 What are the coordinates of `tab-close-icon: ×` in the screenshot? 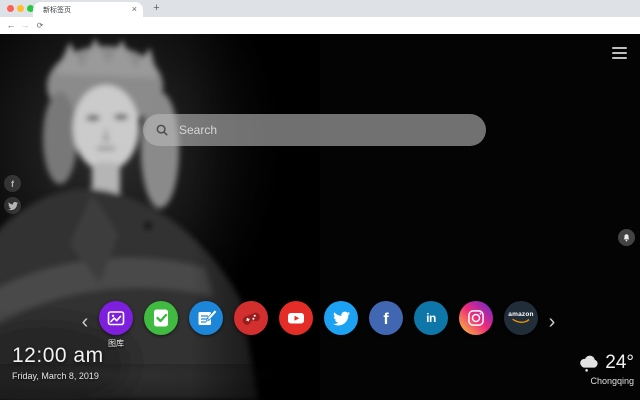 It's located at (134, 9).